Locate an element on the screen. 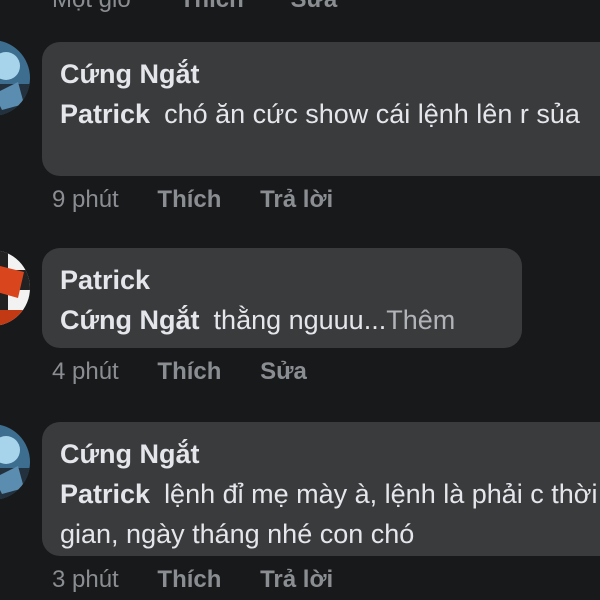  comment-time: 9 phút is located at coordinates (85, 199).